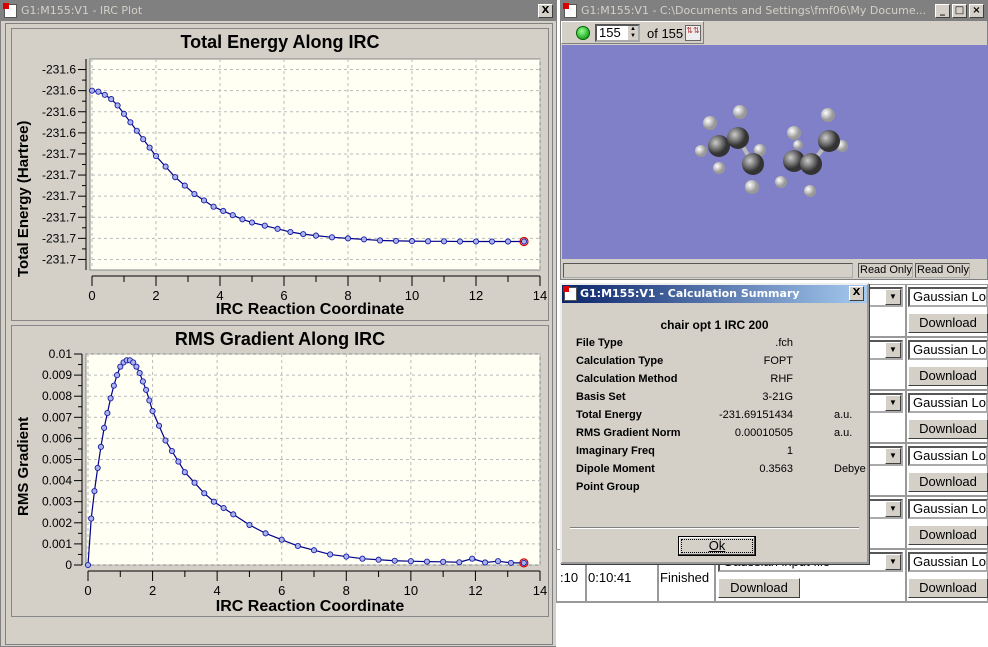 This screenshot has width=988, height=647. I want to click on app-icon, so click(570, 293).